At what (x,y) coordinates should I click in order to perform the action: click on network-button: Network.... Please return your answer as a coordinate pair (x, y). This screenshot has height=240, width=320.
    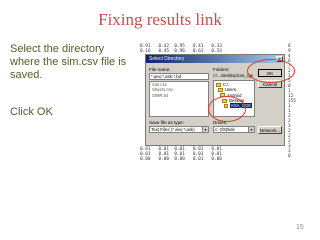
    Looking at the image, I should click on (270, 130).